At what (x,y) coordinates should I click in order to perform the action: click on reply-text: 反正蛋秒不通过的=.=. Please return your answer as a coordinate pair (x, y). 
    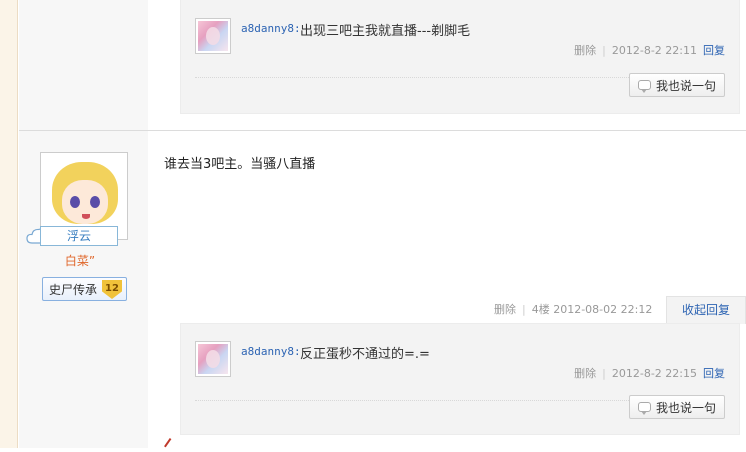
    Looking at the image, I should click on (365, 354).